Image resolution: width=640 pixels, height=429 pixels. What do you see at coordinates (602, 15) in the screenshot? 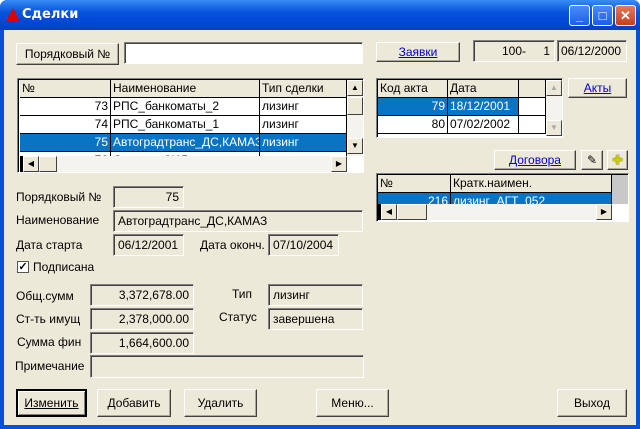
I see `maximize-button: □` at bounding box center [602, 15].